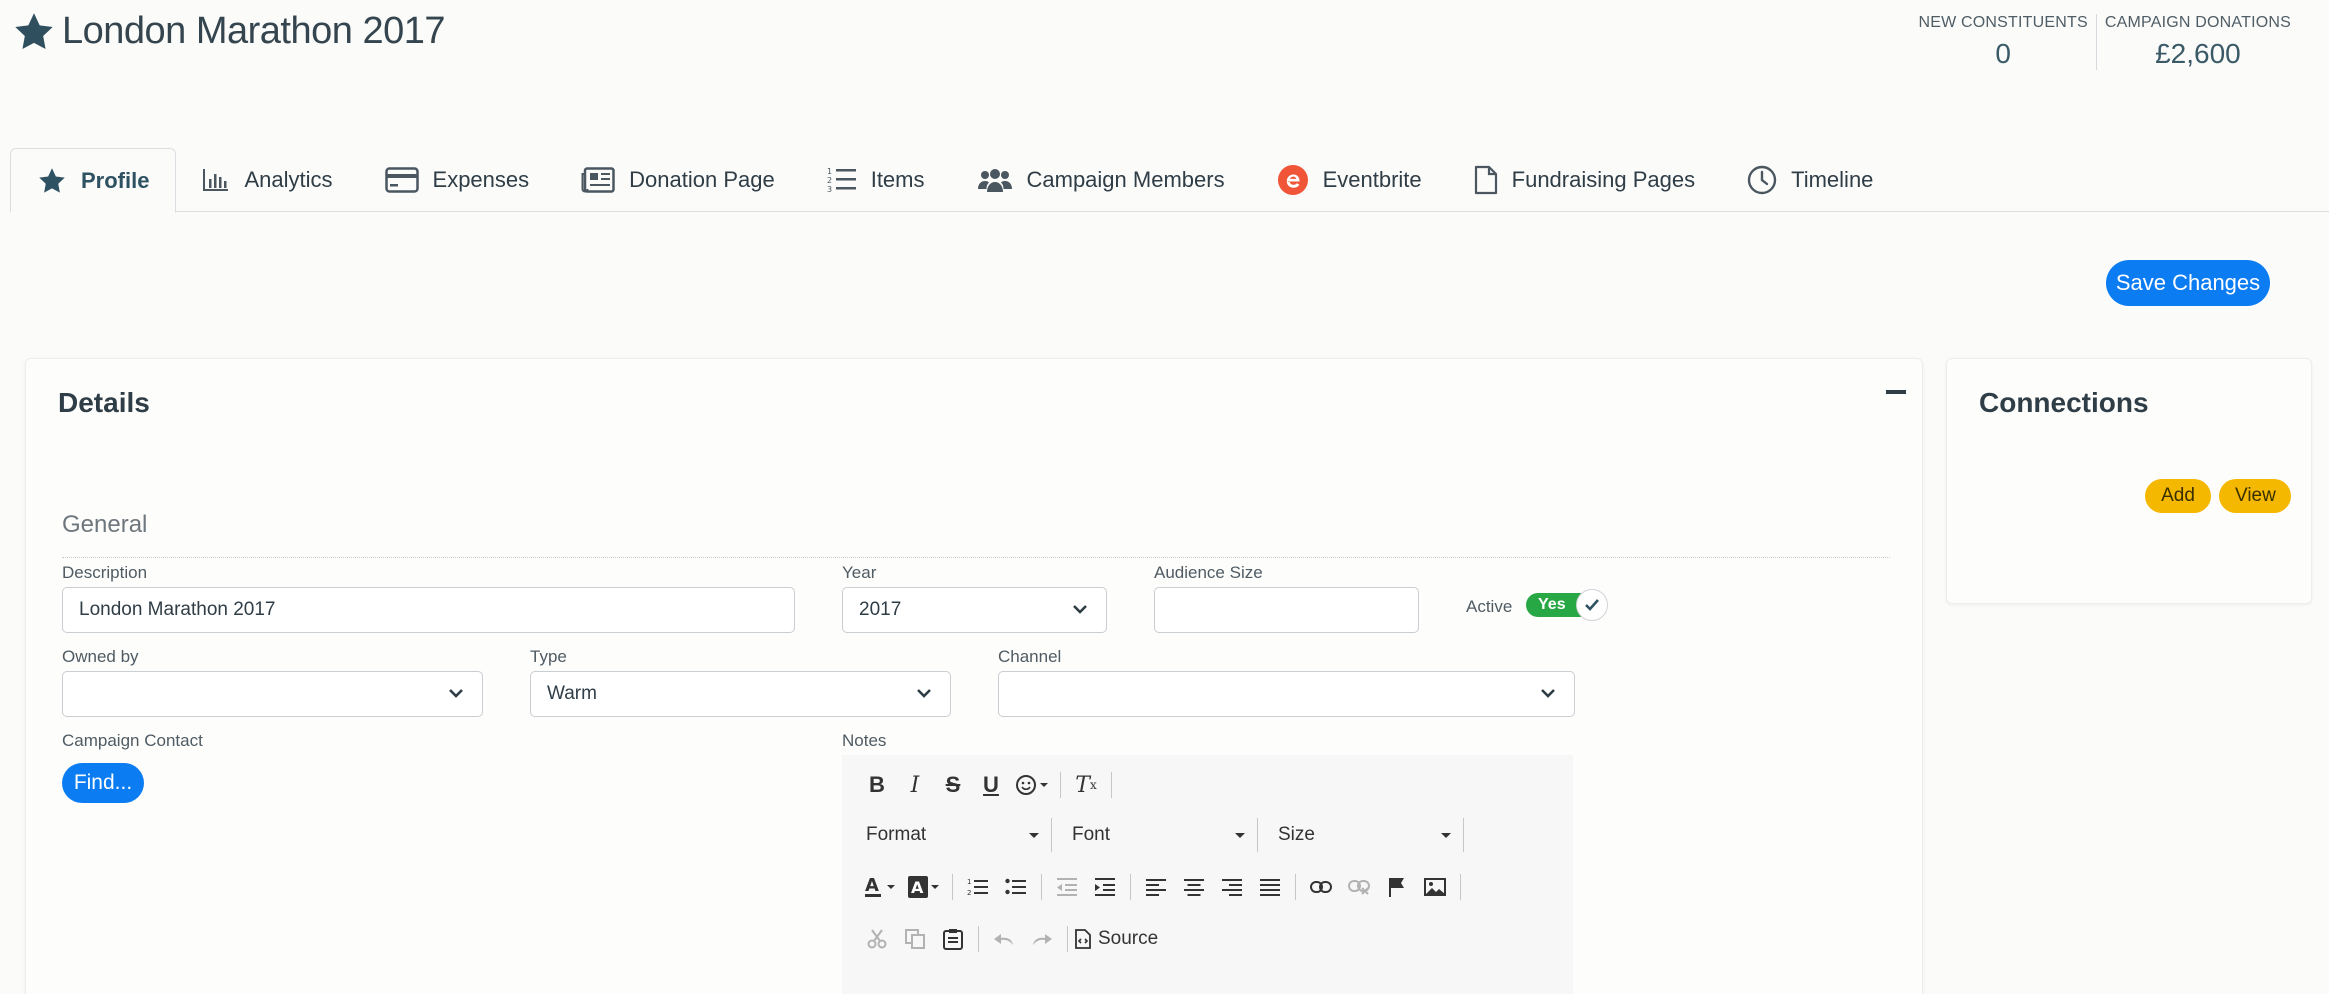  I want to click on stat-label: CAMPAIGN DONATIONS, so click(2197, 22).